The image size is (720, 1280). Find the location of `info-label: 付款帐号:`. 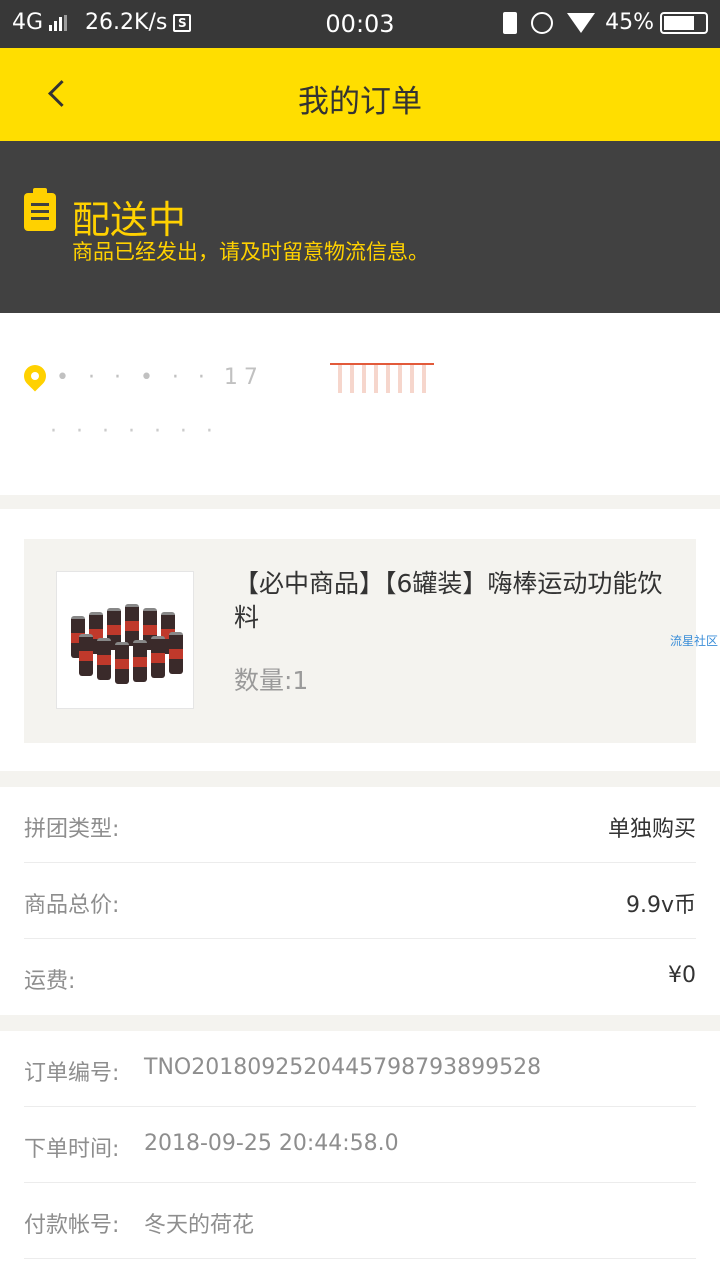

info-label: 付款帐号: is located at coordinates (72, 1225).